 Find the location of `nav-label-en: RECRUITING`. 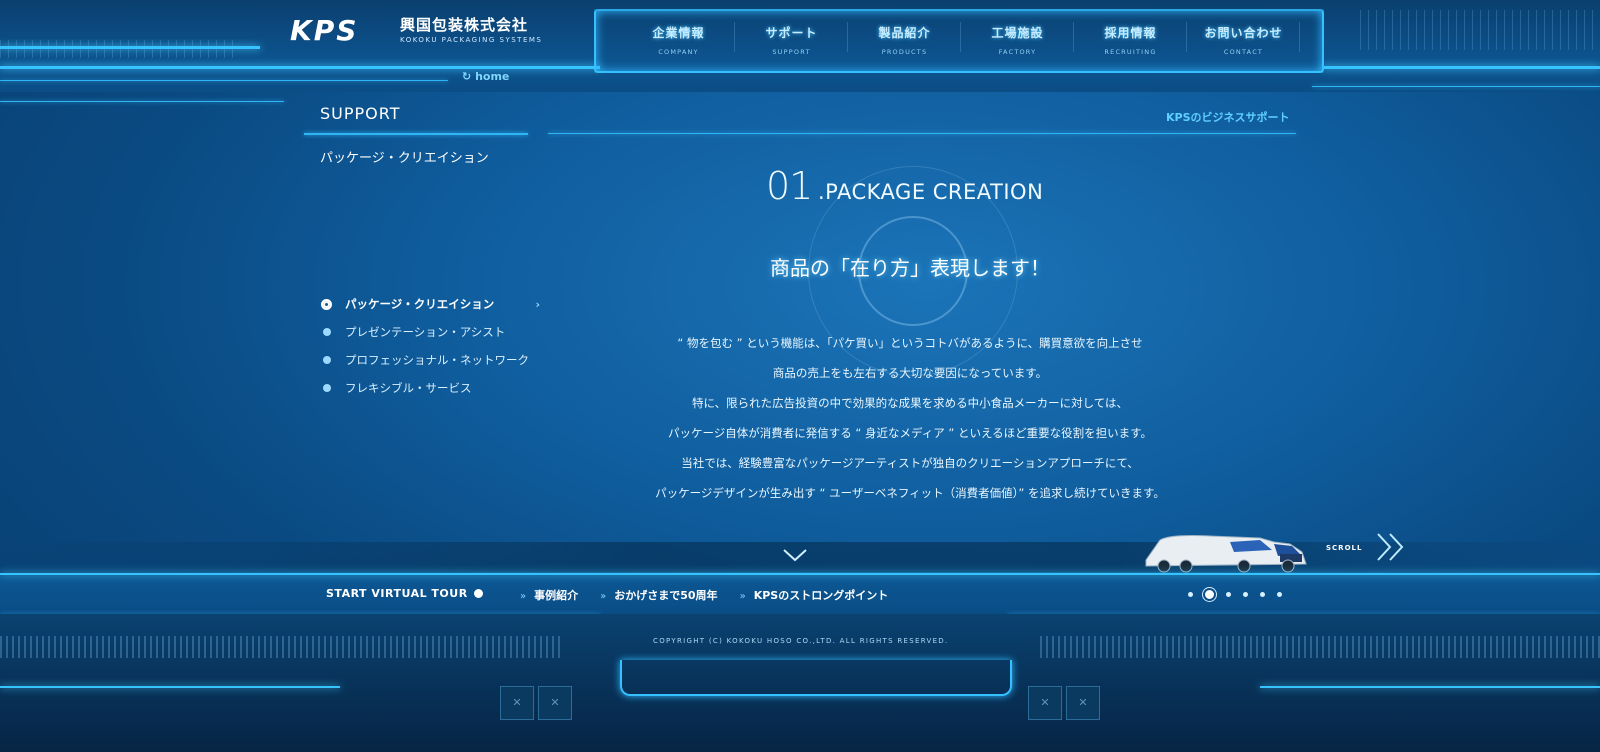

nav-label-en: RECRUITING is located at coordinates (1130, 52).